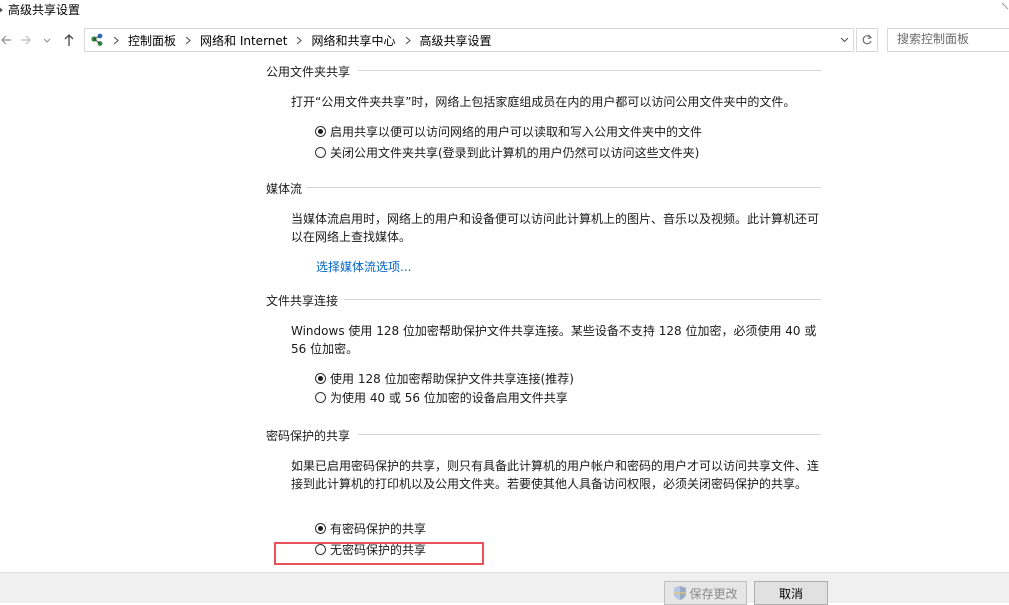  I want to click on search-input, so click(948, 39).